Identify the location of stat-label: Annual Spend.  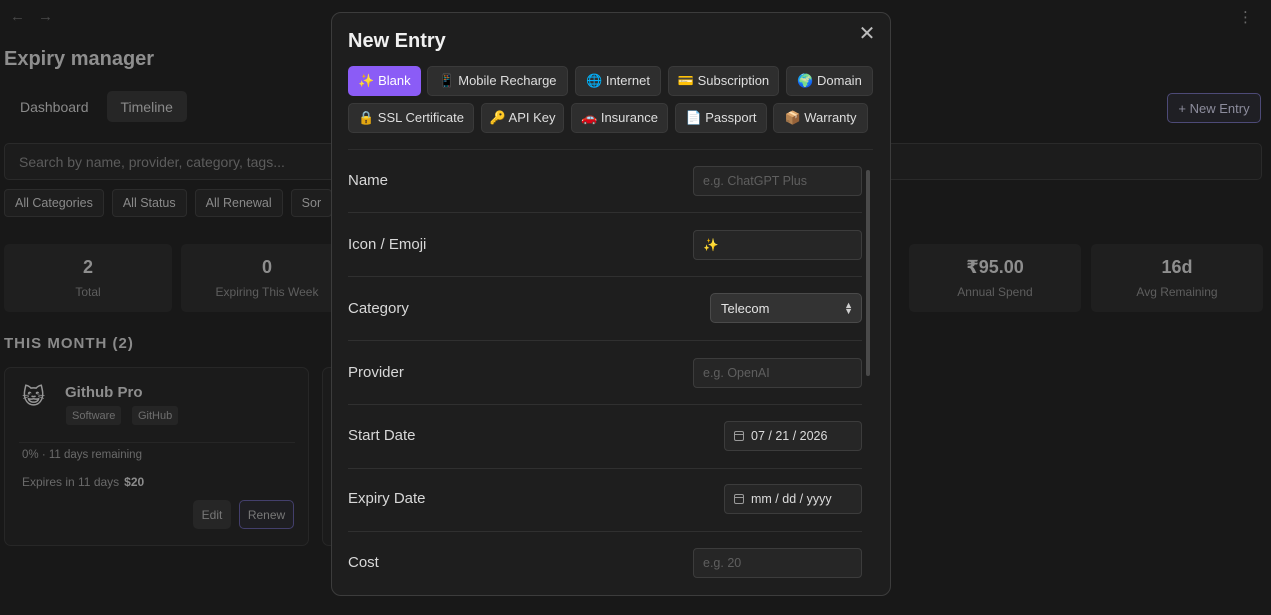
(995, 292).